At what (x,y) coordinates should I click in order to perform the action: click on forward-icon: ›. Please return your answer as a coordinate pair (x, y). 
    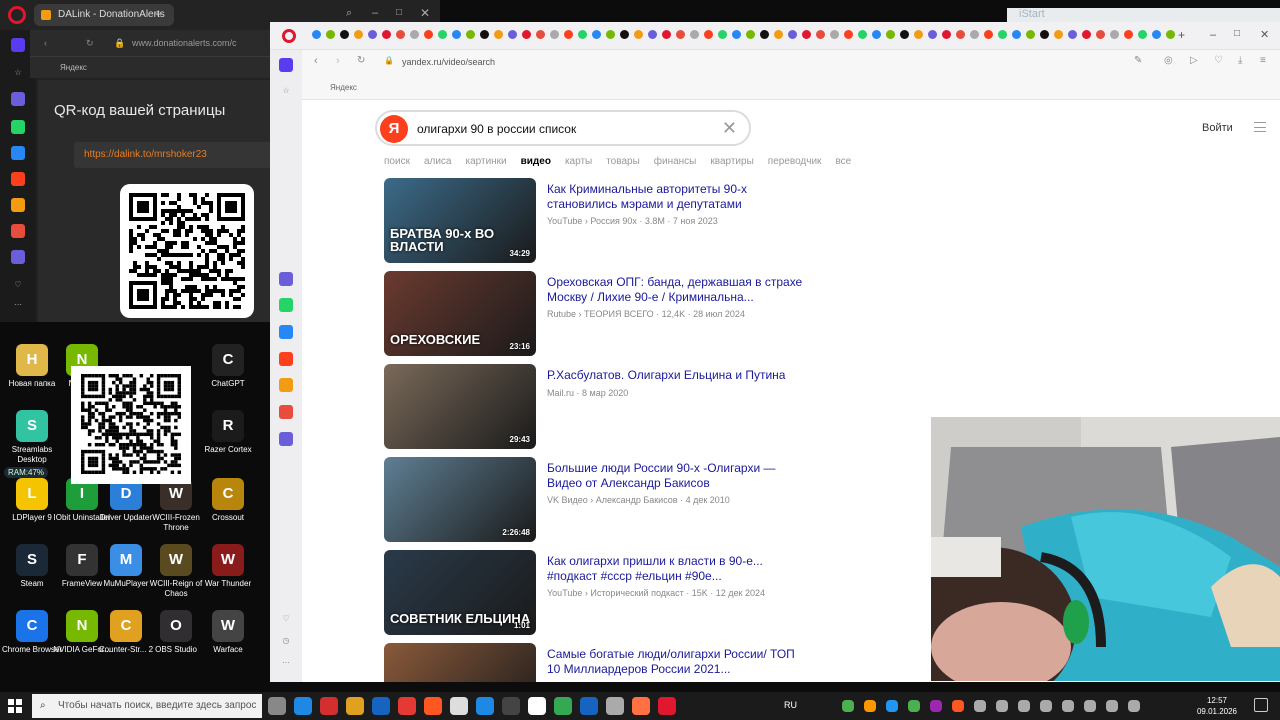
    Looking at the image, I should click on (338, 61).